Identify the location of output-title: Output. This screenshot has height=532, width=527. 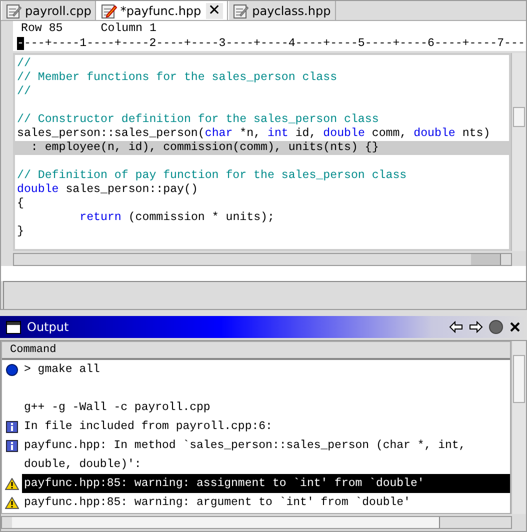
(48, 327).